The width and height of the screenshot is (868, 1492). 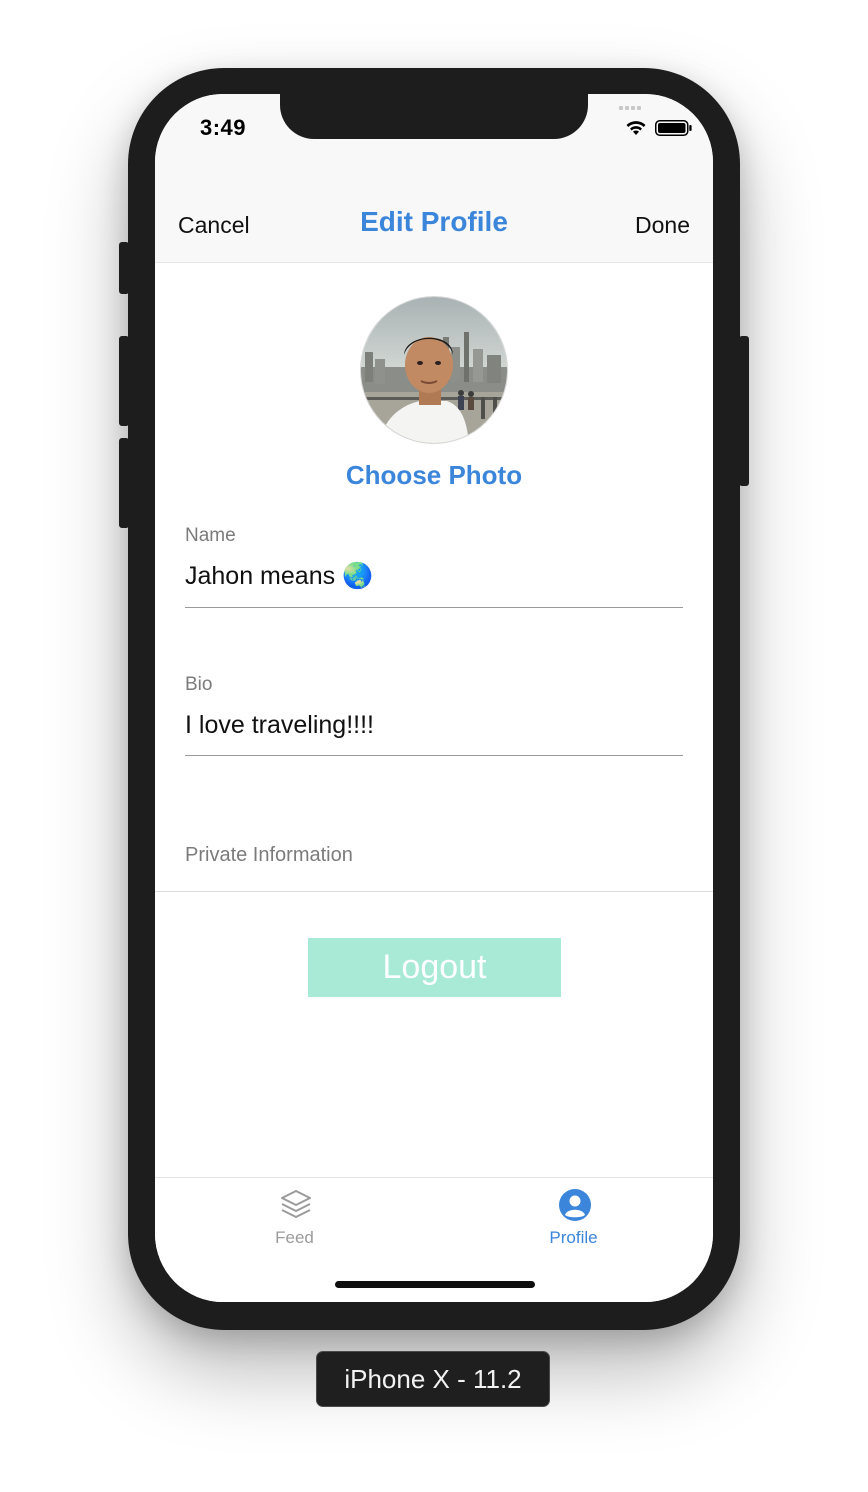 What do you see at coordinates (269, 855) in the screenshot?
I see `private-information-header: Private Information` at bounding box center [269, 855].